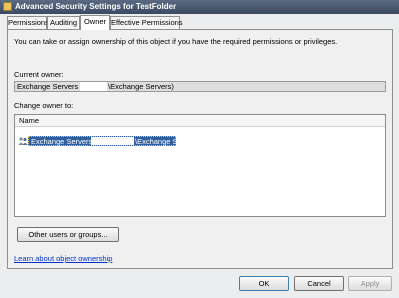  What do you see at coordinates (28, 22) in the screenshot?
I see `tab-permissions: Permissions` at bounding box center [28, 22].